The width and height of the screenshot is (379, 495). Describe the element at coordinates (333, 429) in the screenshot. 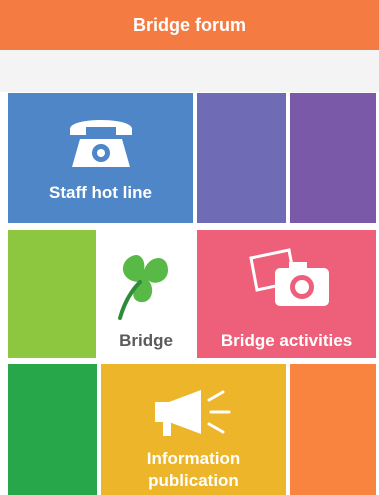

I see `tile-orange` at that location.